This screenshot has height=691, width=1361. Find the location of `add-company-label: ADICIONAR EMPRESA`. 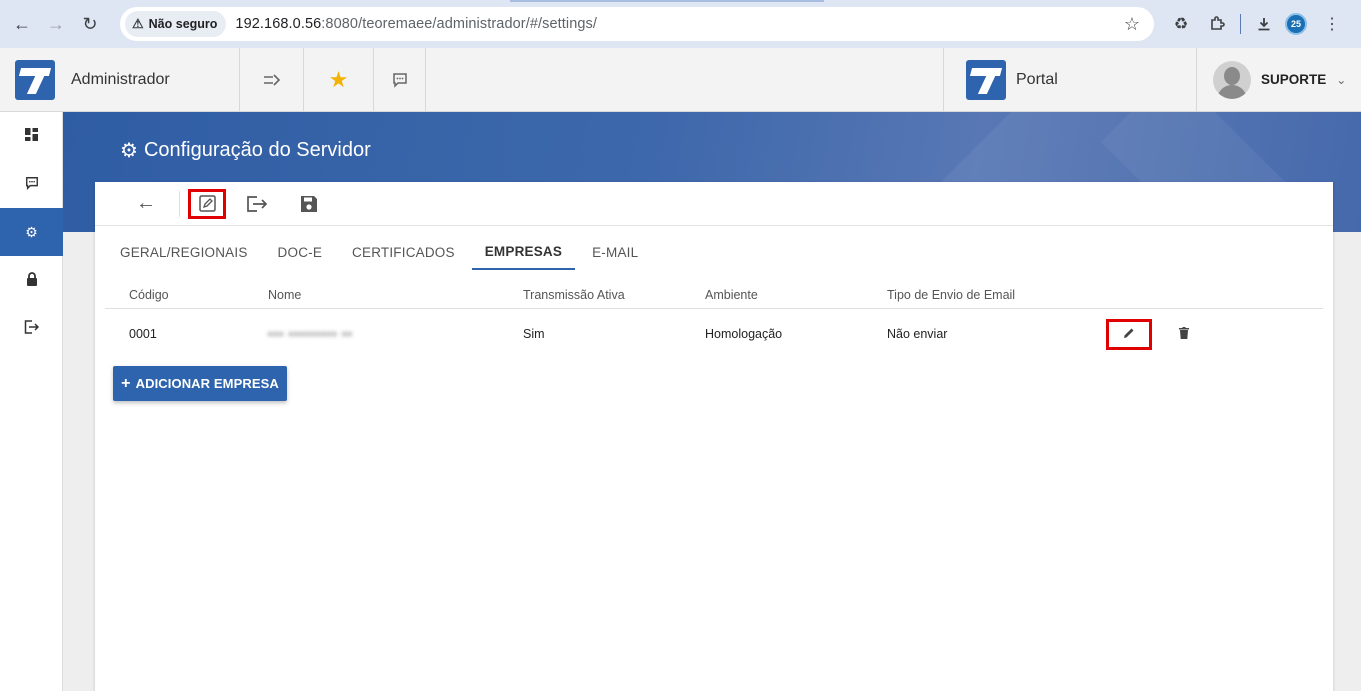

add-company-label: ADICIONAR EMPRESA is located at coordinates (207, 383).